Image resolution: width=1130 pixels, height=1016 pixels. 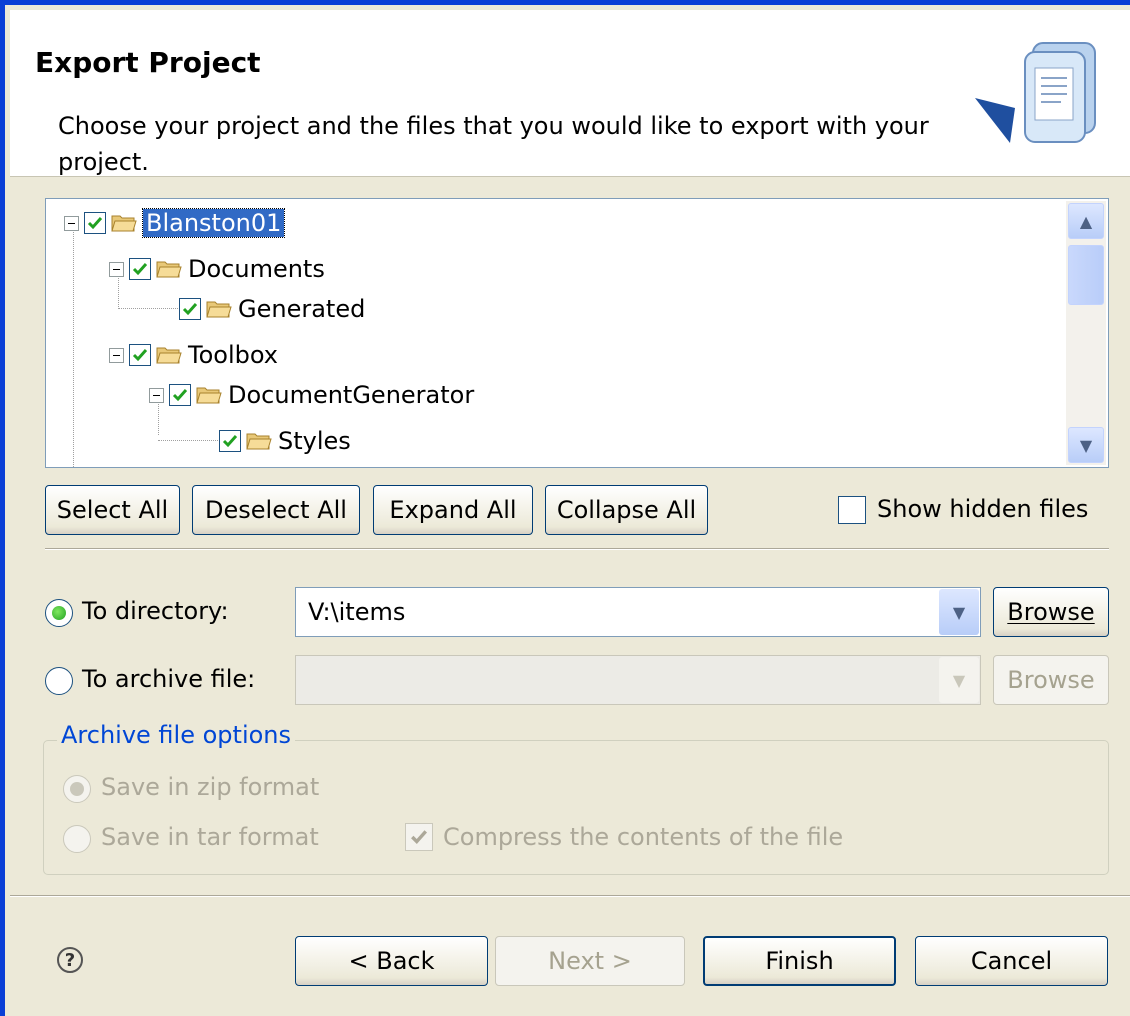 I want to click on archive-browse-button: Browse, so click(x=1051, y=680).